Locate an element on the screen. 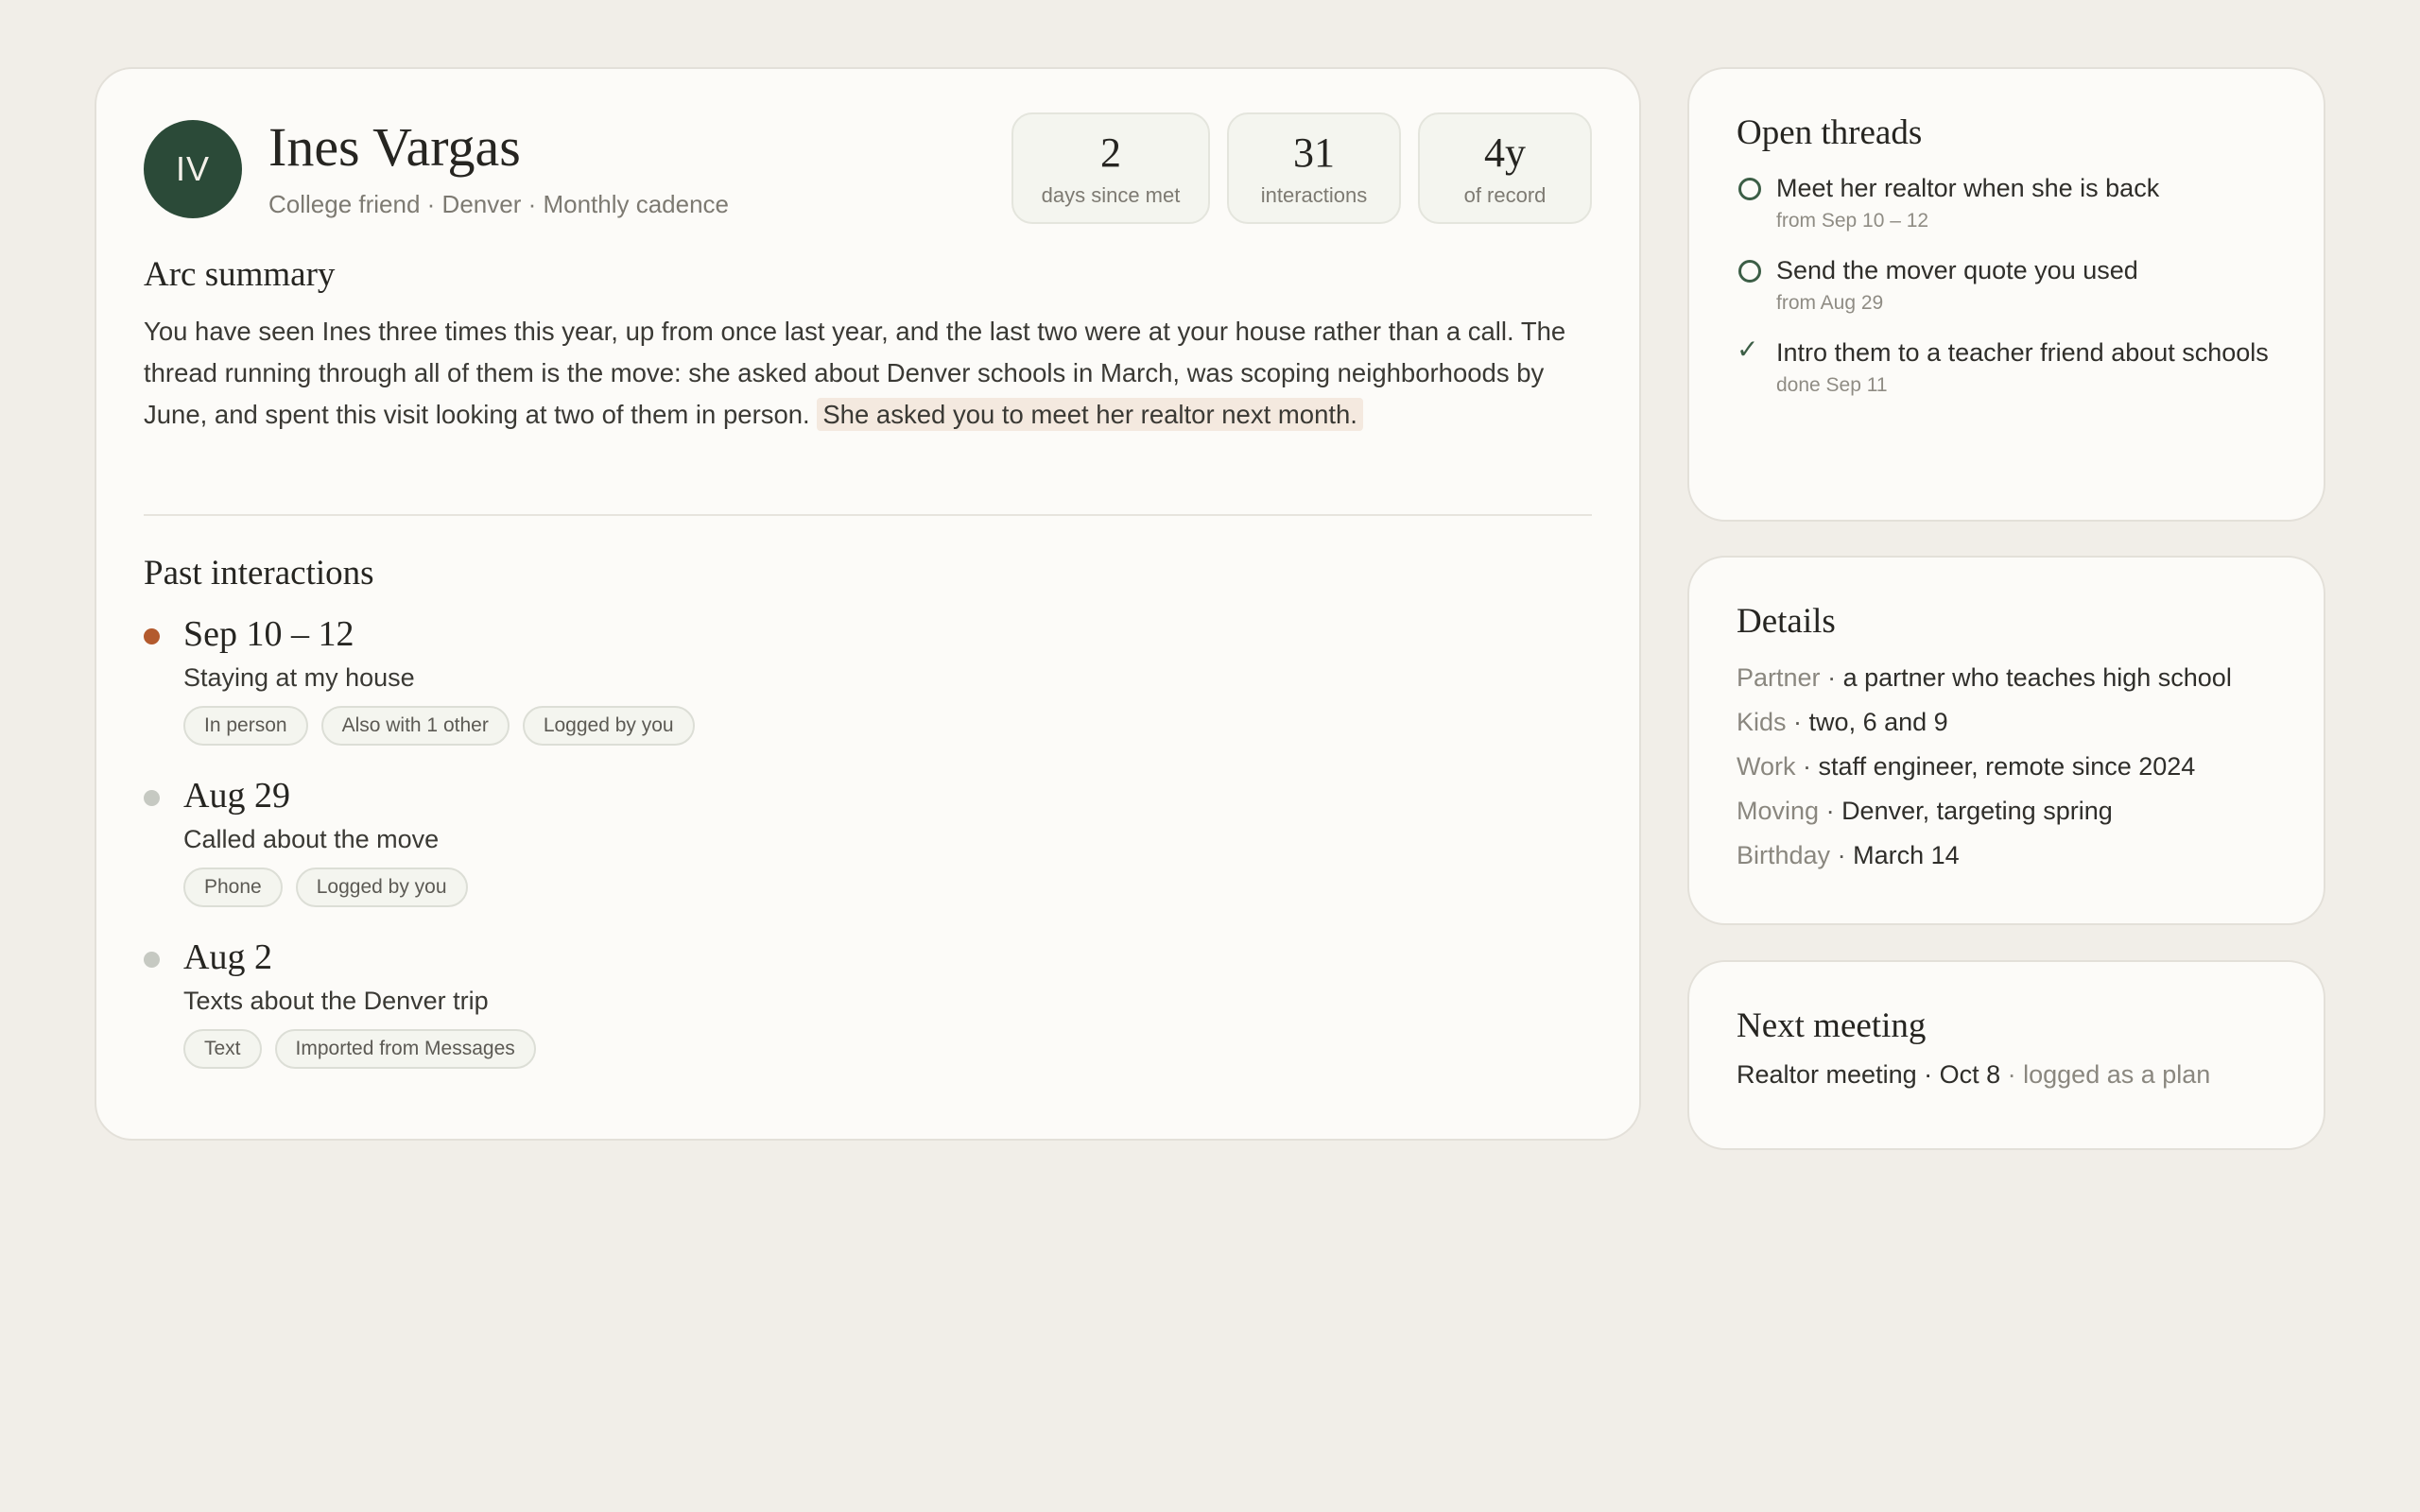 The image size is (2420, 1512). detail-row-kids: Kids · two, 6 and 9 is located at coordinates (2016, 722).